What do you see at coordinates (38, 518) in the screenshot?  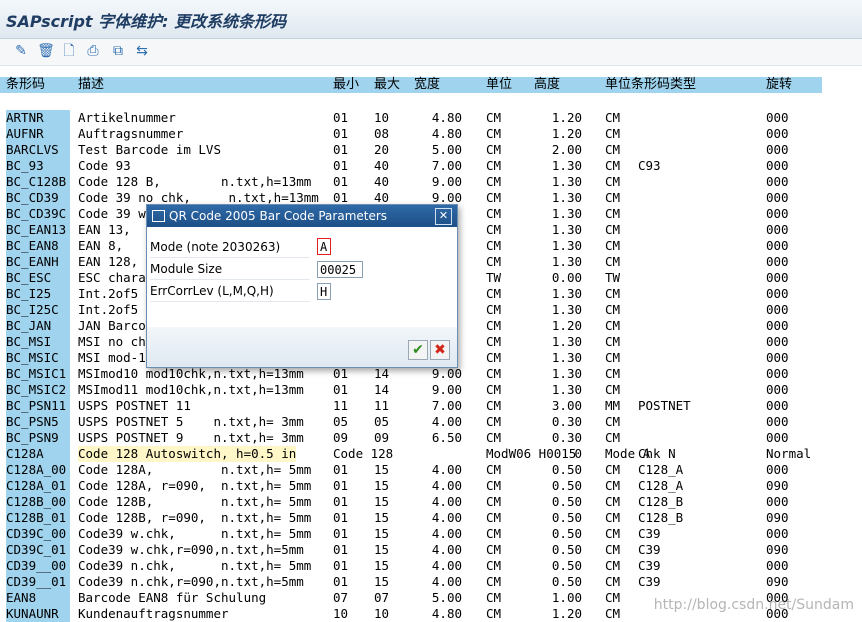 I see `barcode-cell: C128B_01` at bounding box center [38, 518].